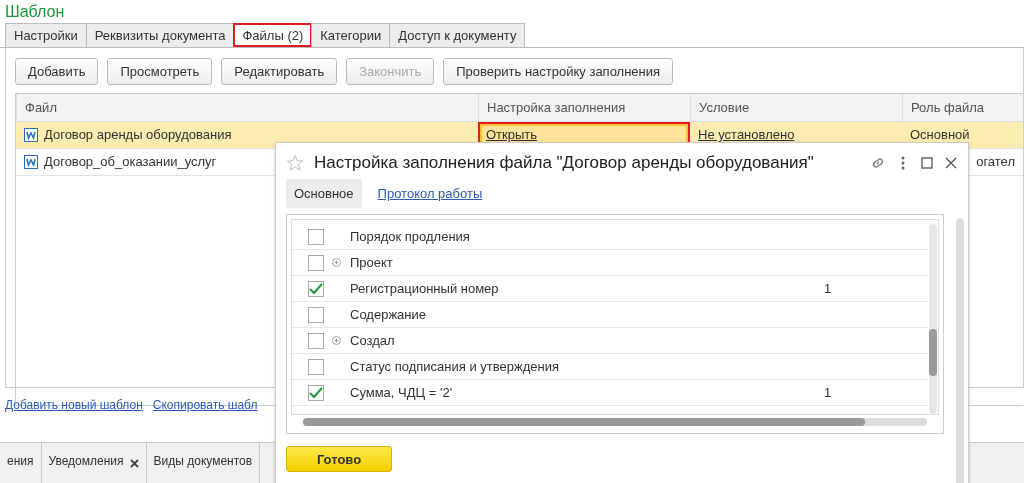 The height and width of the screenshot is (483, 1024). Describe the element at coordinates (130, 162) in the screenshot. I see `file-name: Договор_об_оказании_услуг` at that location.